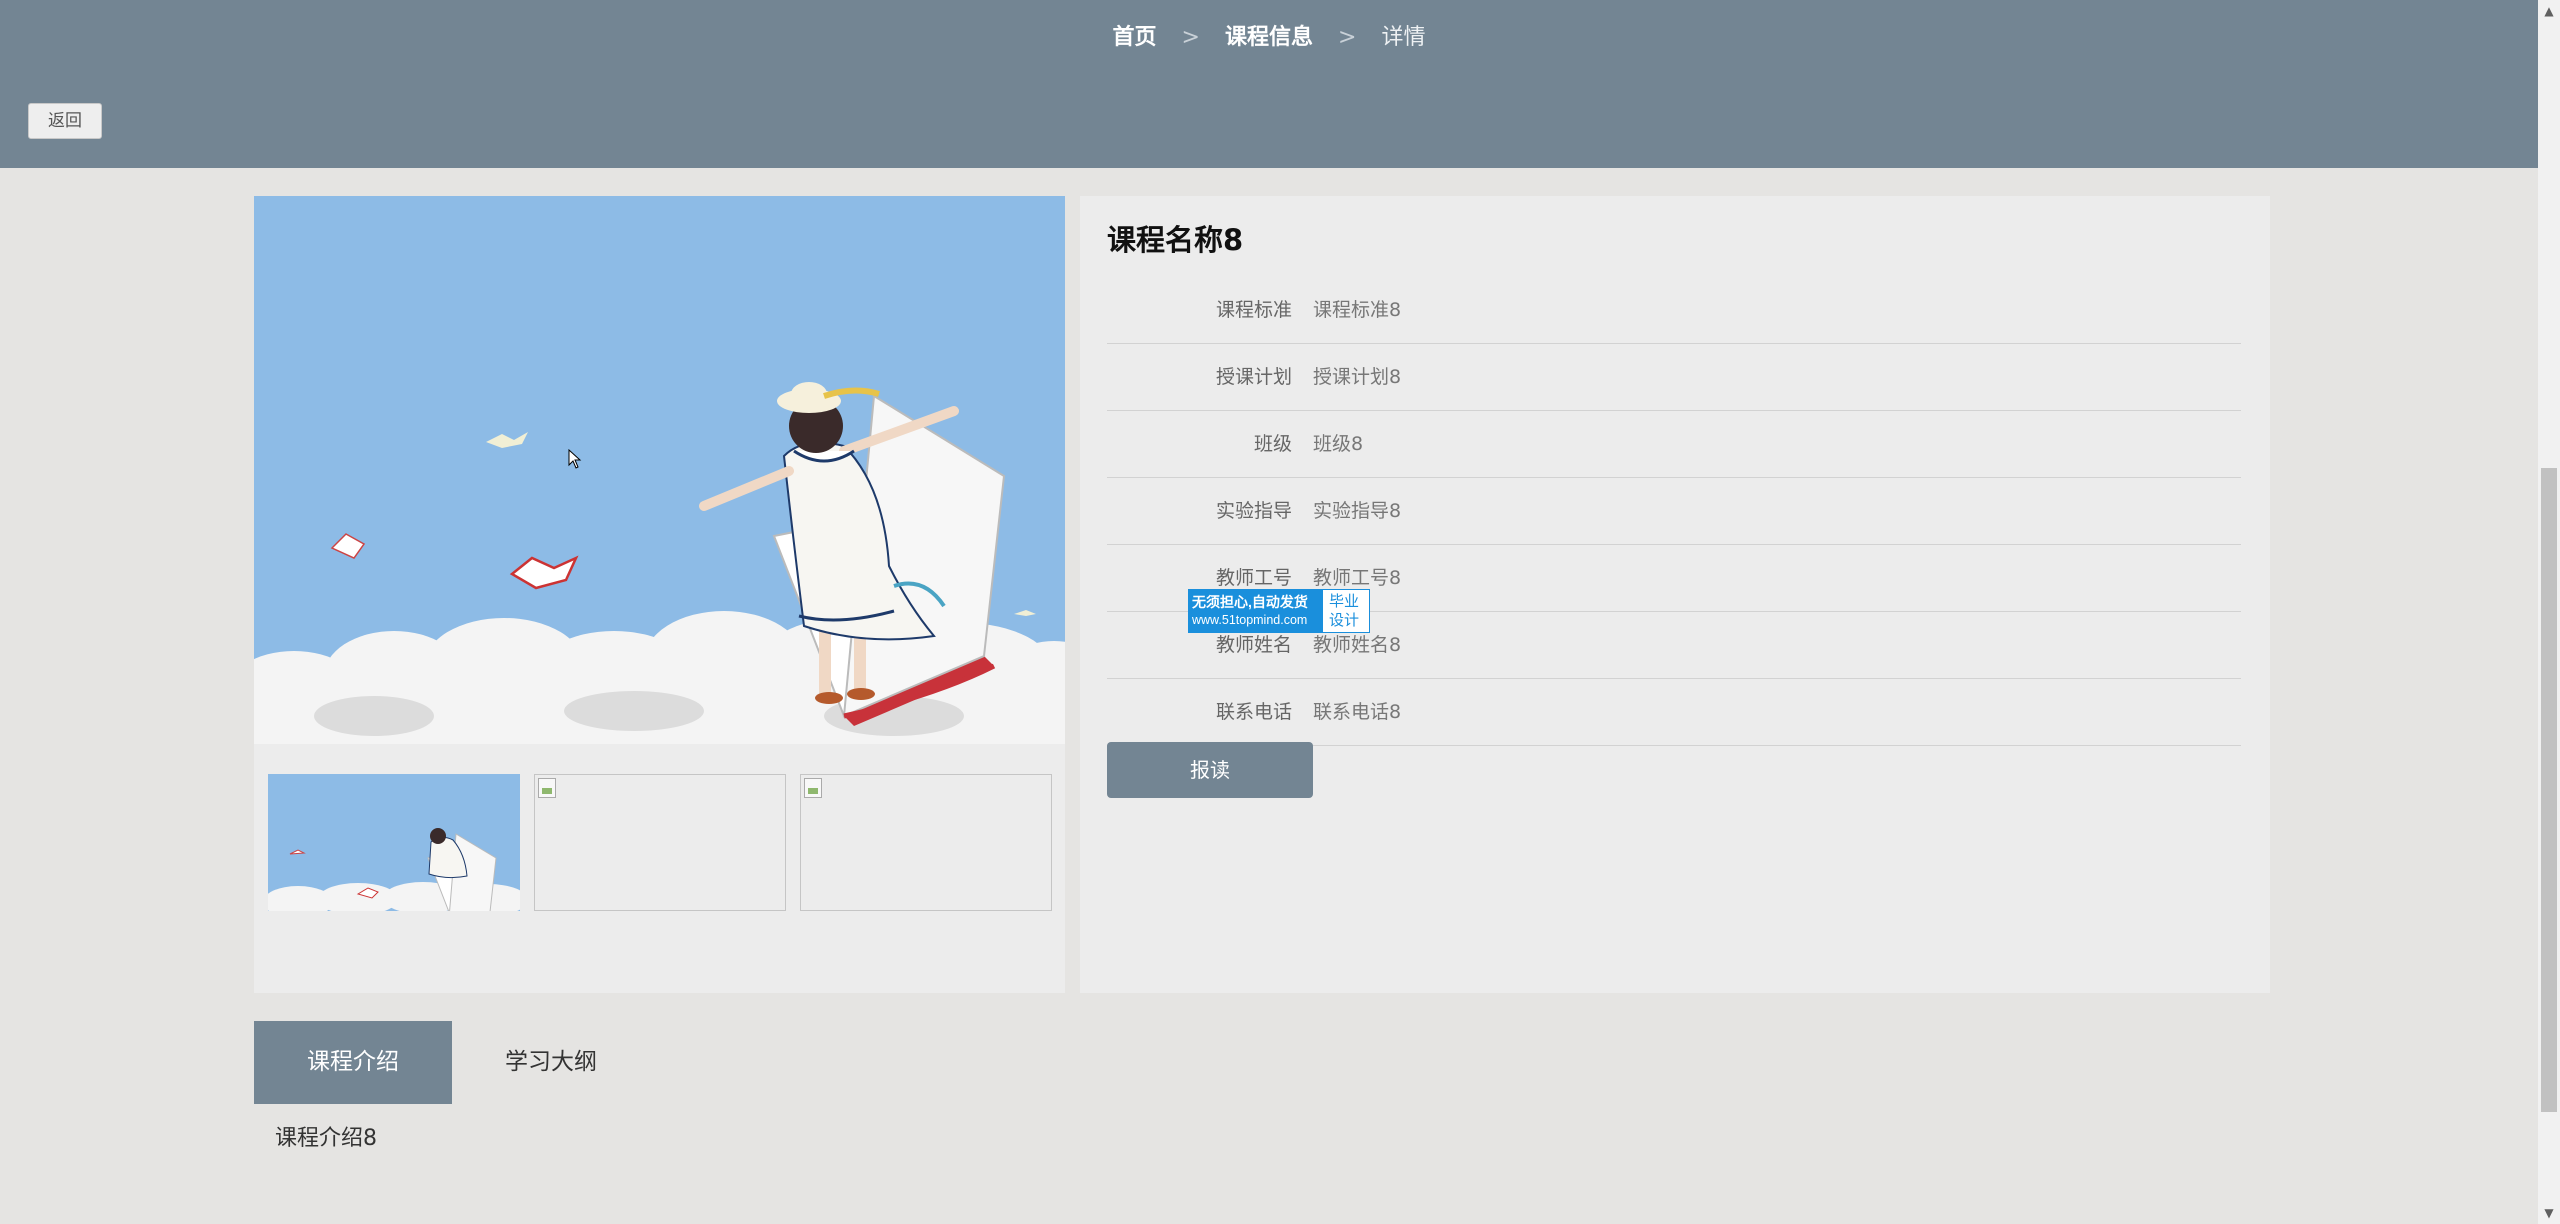 This screenshot has width=2560, height=1224. Describe the element at coordinates (575, 459) in the screenshot. I see `mouse-cursor-icon` at that location.